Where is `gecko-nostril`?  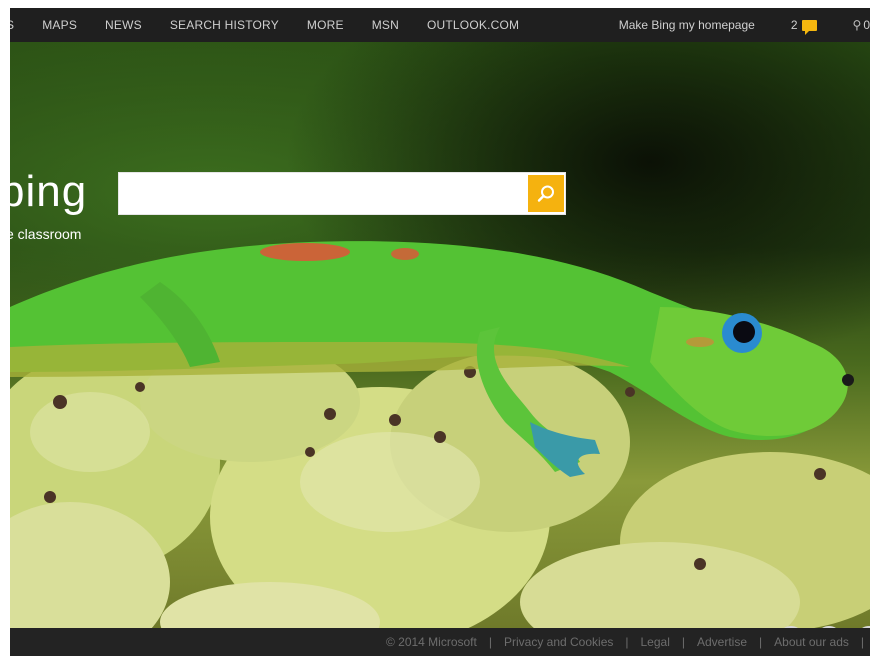
gecko-nostril is located at coordinates (848, 380).